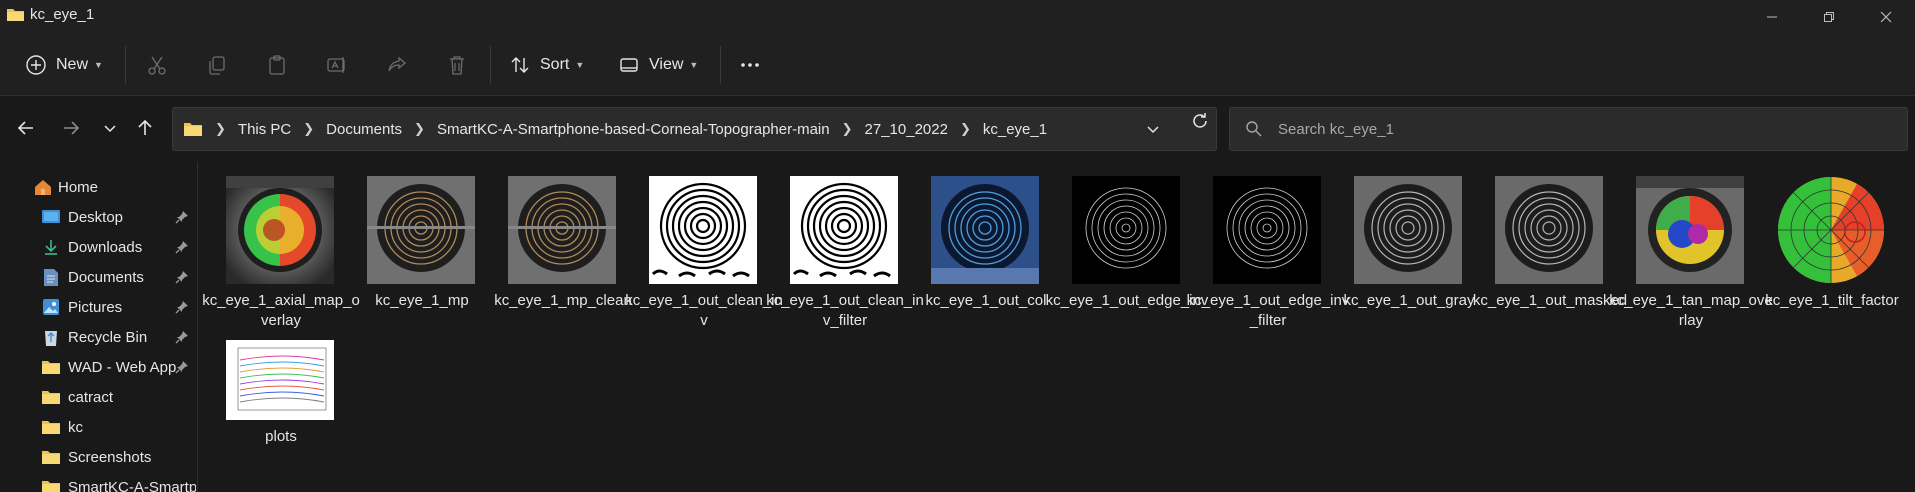 This screenshot has width=1915, height=492. I want to click on search-box, so click(1568, 129).